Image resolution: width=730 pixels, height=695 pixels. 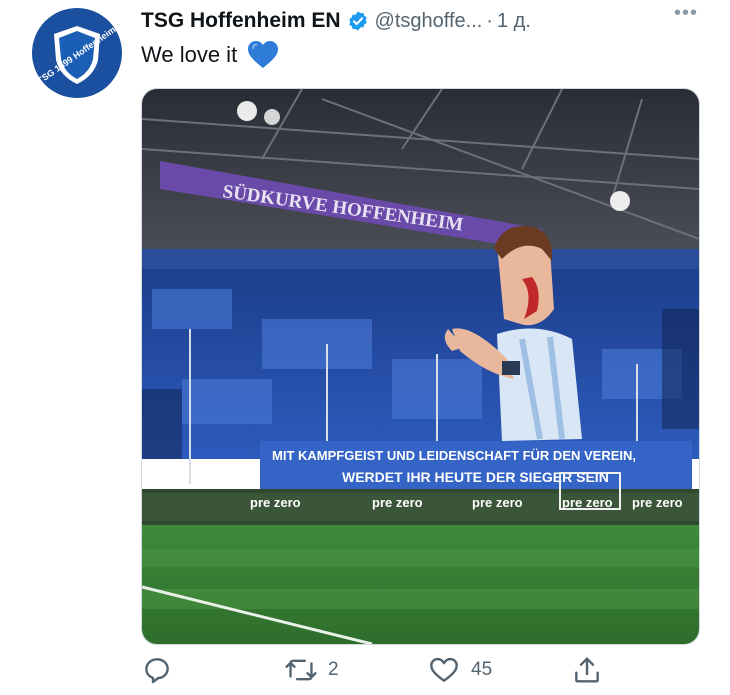 I want to click on like-count: 45, so click(x=482, y=669).